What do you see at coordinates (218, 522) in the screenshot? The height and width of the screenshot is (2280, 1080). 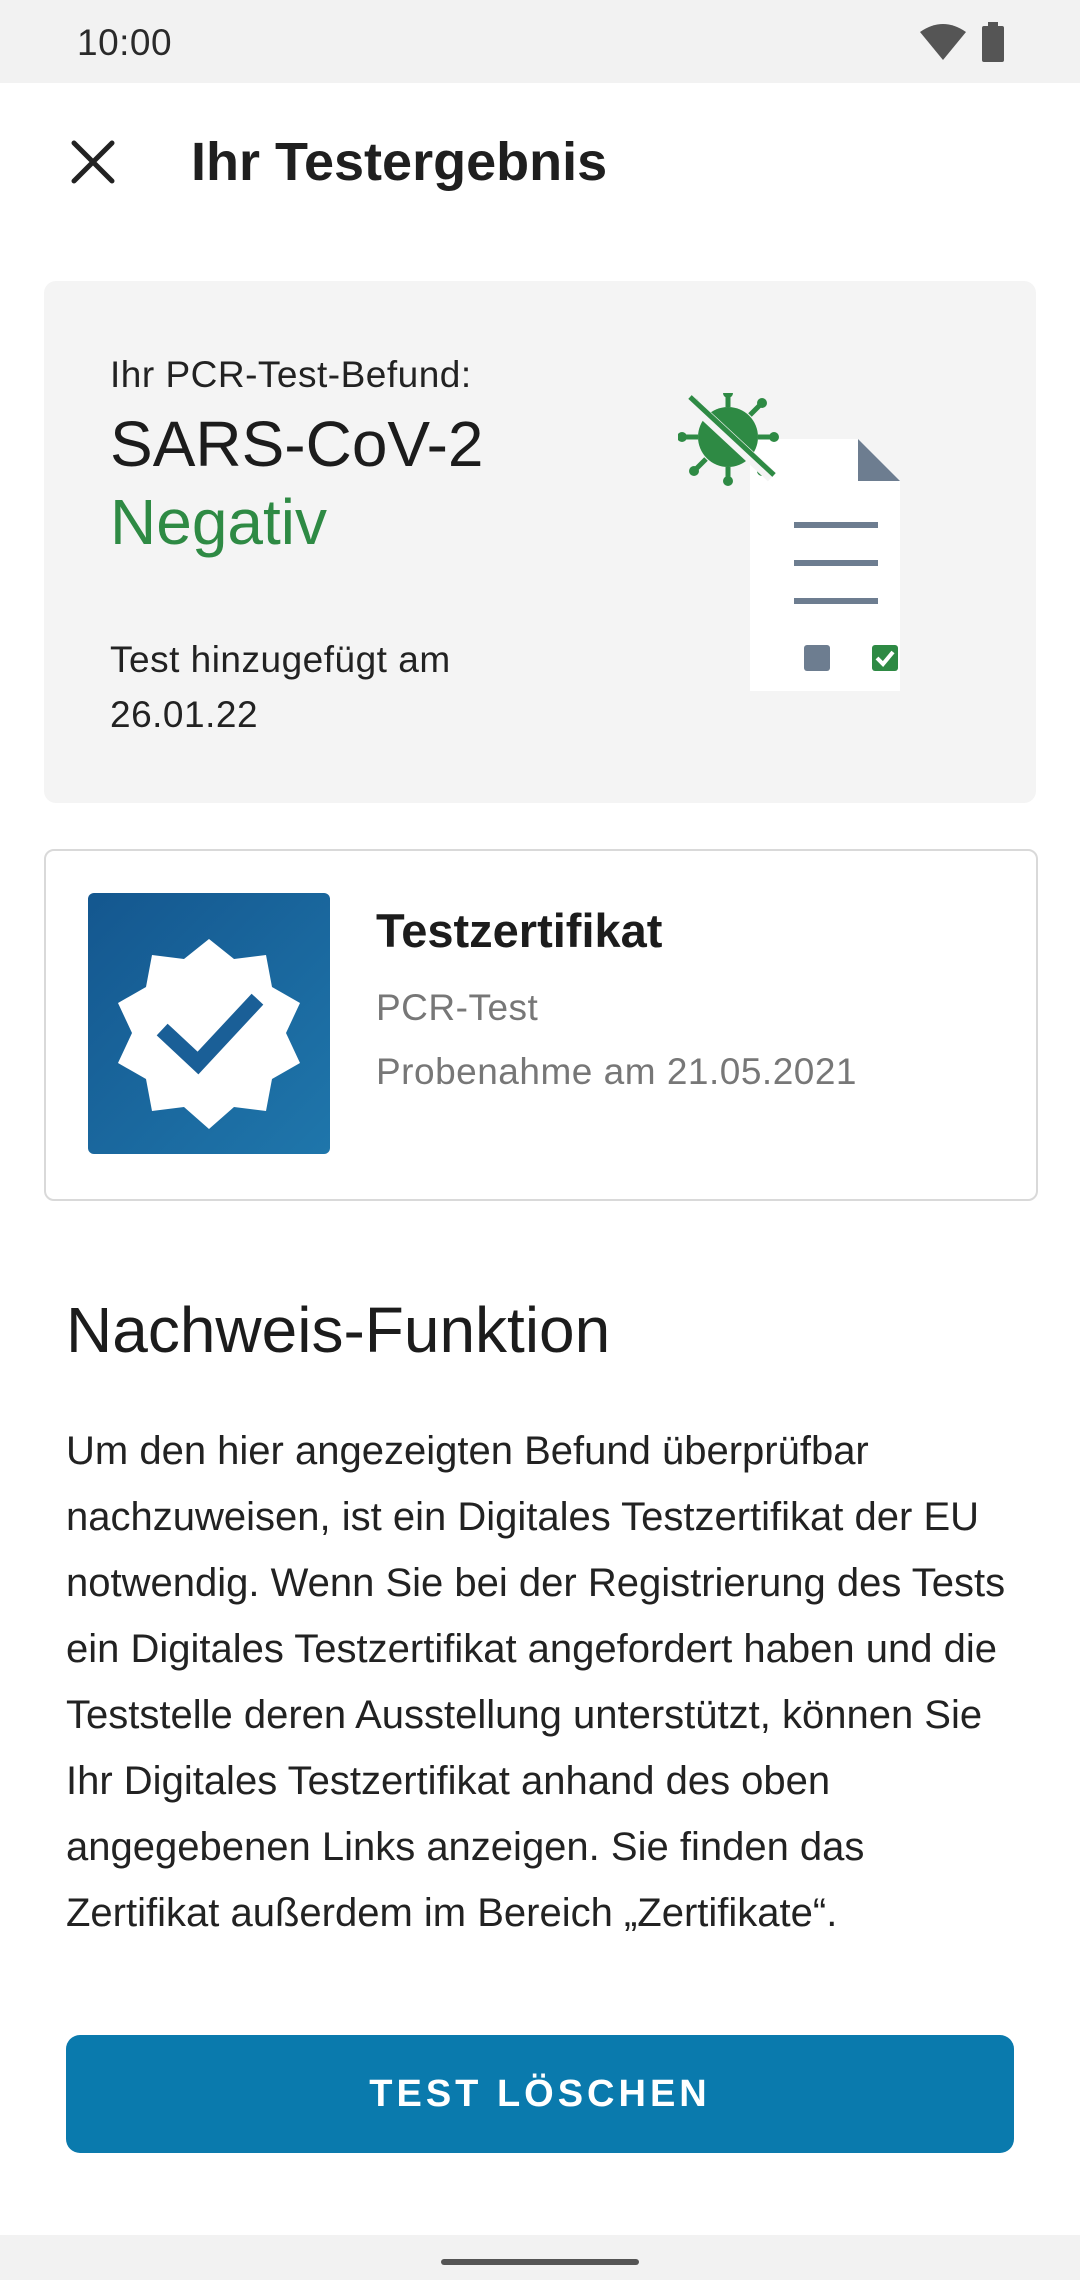 I see `result-status: Negativ` at bounding box center [218, 522].